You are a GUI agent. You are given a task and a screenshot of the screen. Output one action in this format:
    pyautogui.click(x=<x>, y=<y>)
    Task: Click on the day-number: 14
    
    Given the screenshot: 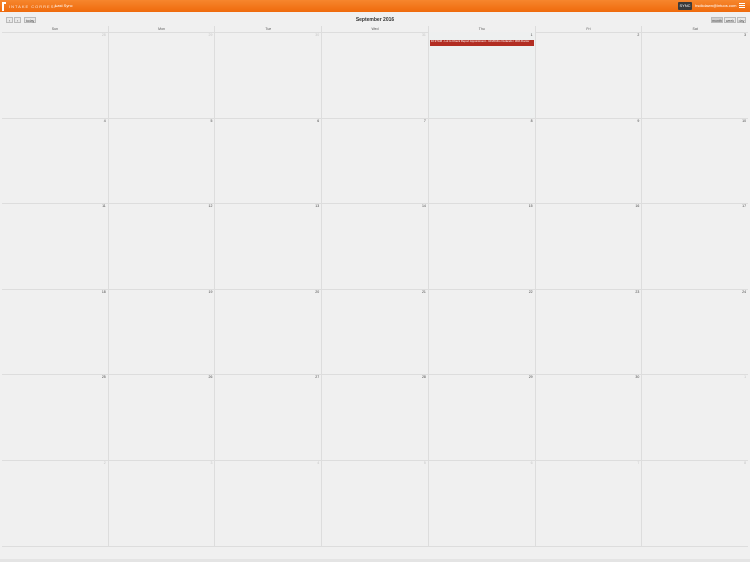 What is the action you would take?
    pyautogui.click(x=423, y=206)
    